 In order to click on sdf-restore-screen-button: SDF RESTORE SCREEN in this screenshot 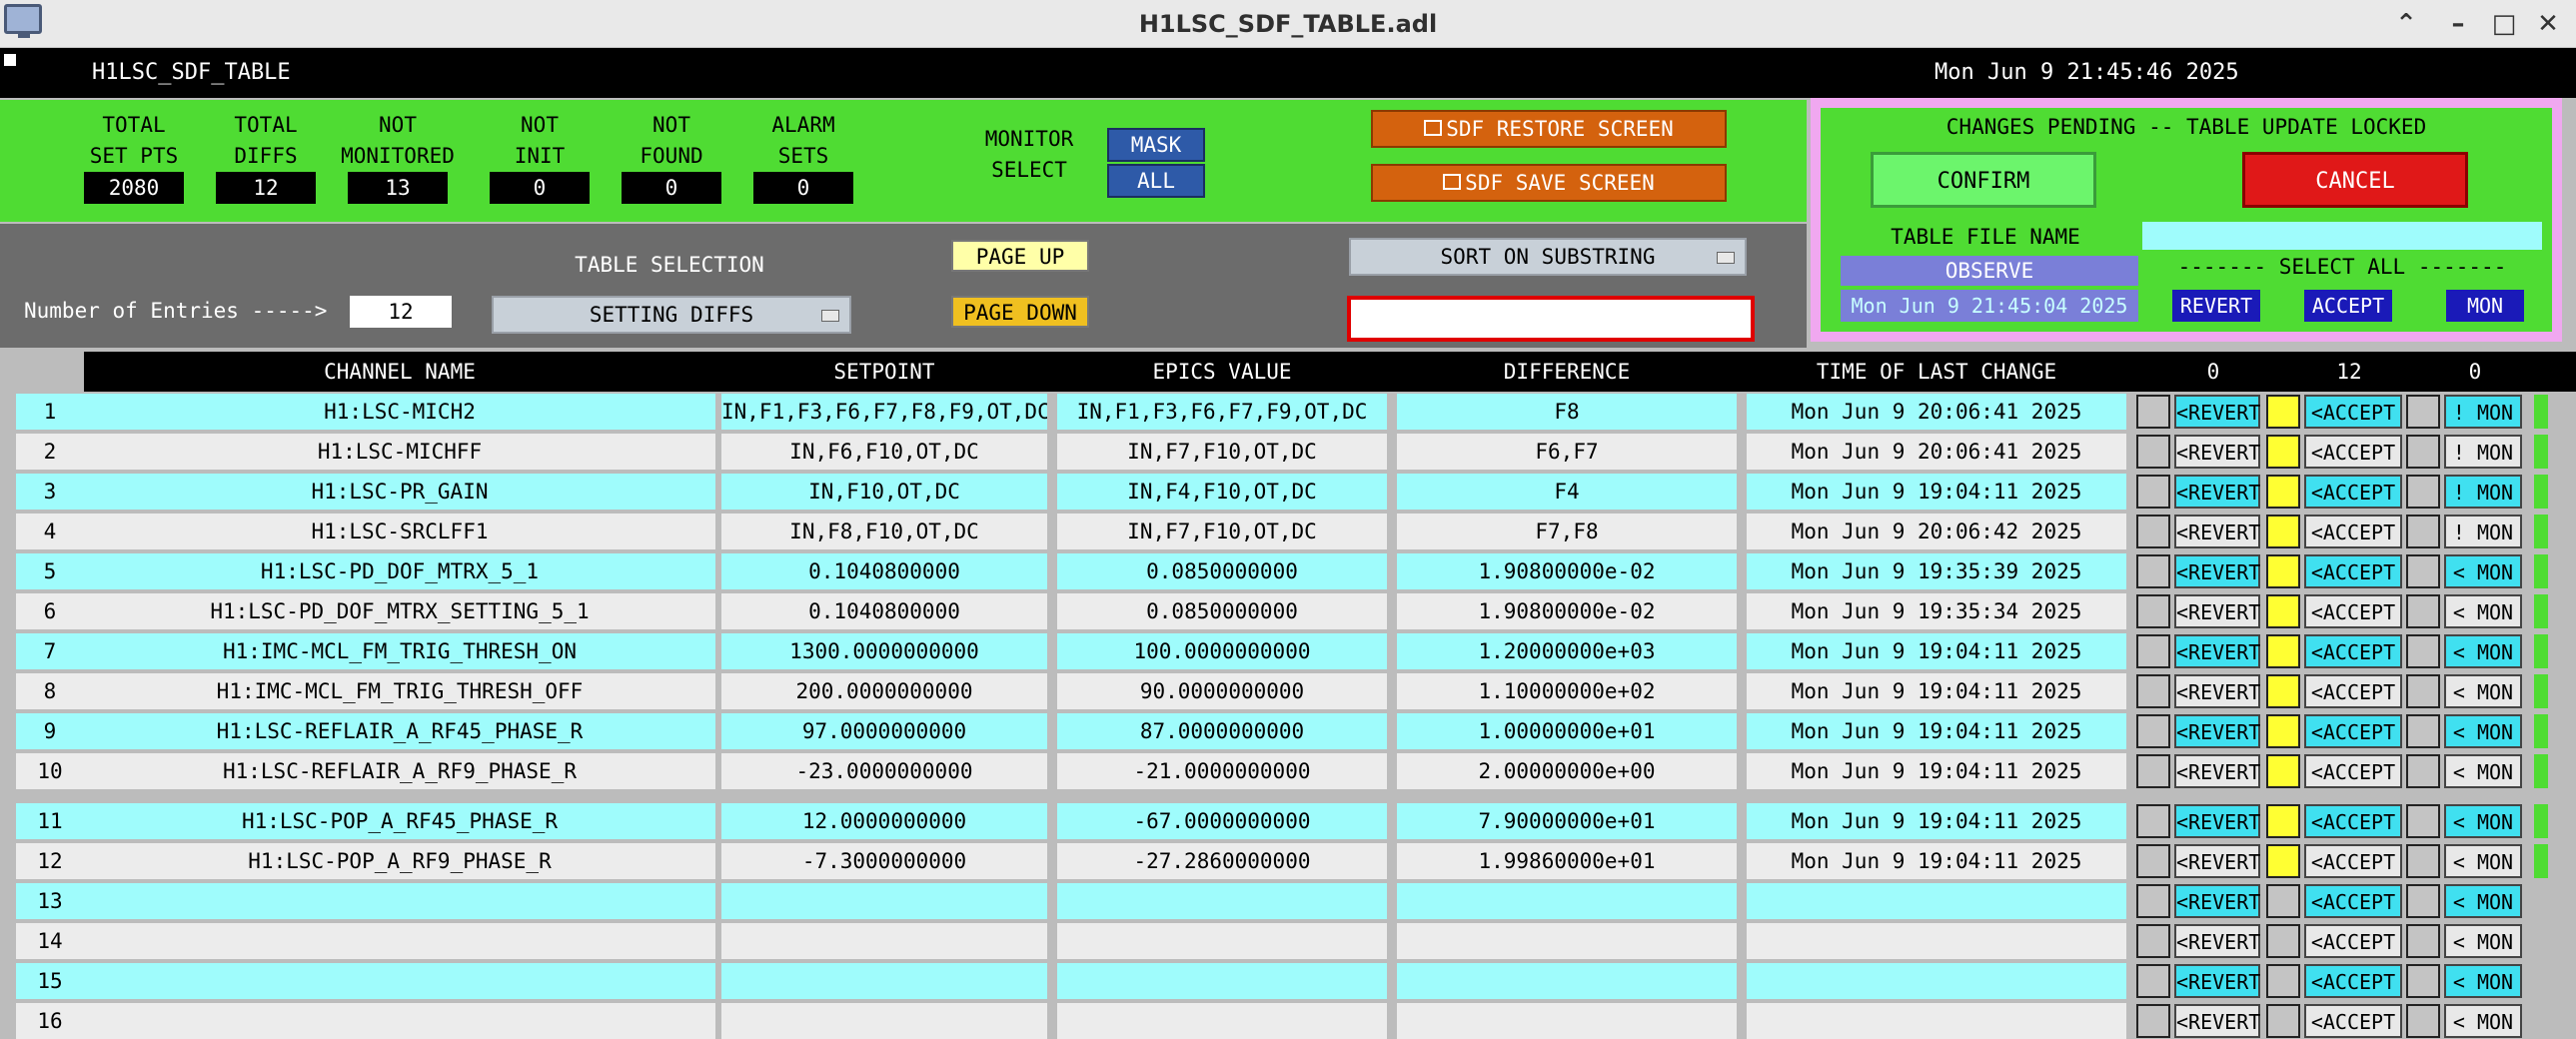, I will do `click(1549, 129)`.